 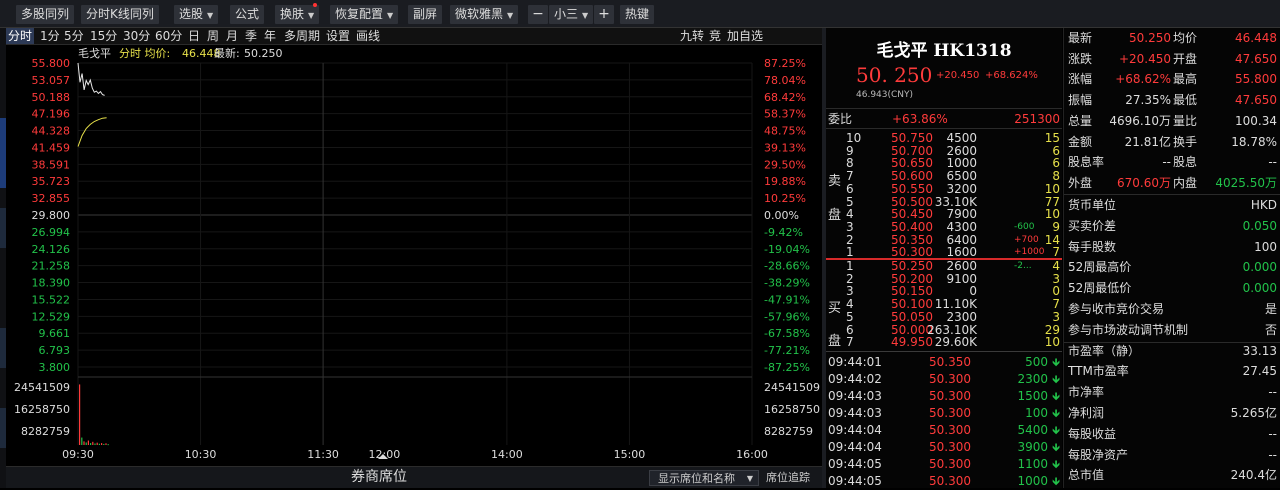 I want to click on price-tick-label: 26.994, so click(x=51, y=232).